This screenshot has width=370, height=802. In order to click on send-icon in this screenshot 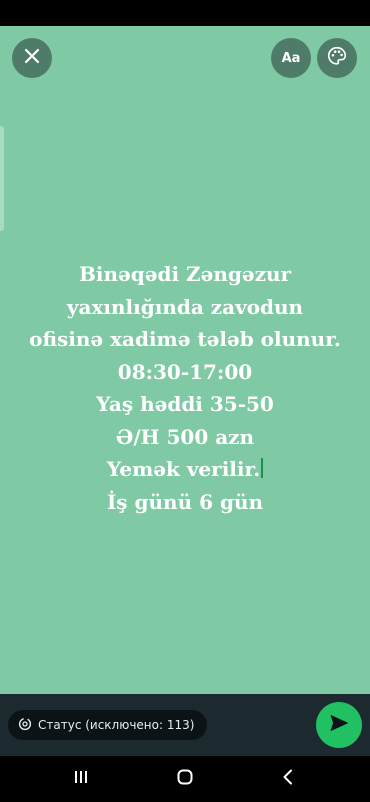, I will do `click(339, 725)`.